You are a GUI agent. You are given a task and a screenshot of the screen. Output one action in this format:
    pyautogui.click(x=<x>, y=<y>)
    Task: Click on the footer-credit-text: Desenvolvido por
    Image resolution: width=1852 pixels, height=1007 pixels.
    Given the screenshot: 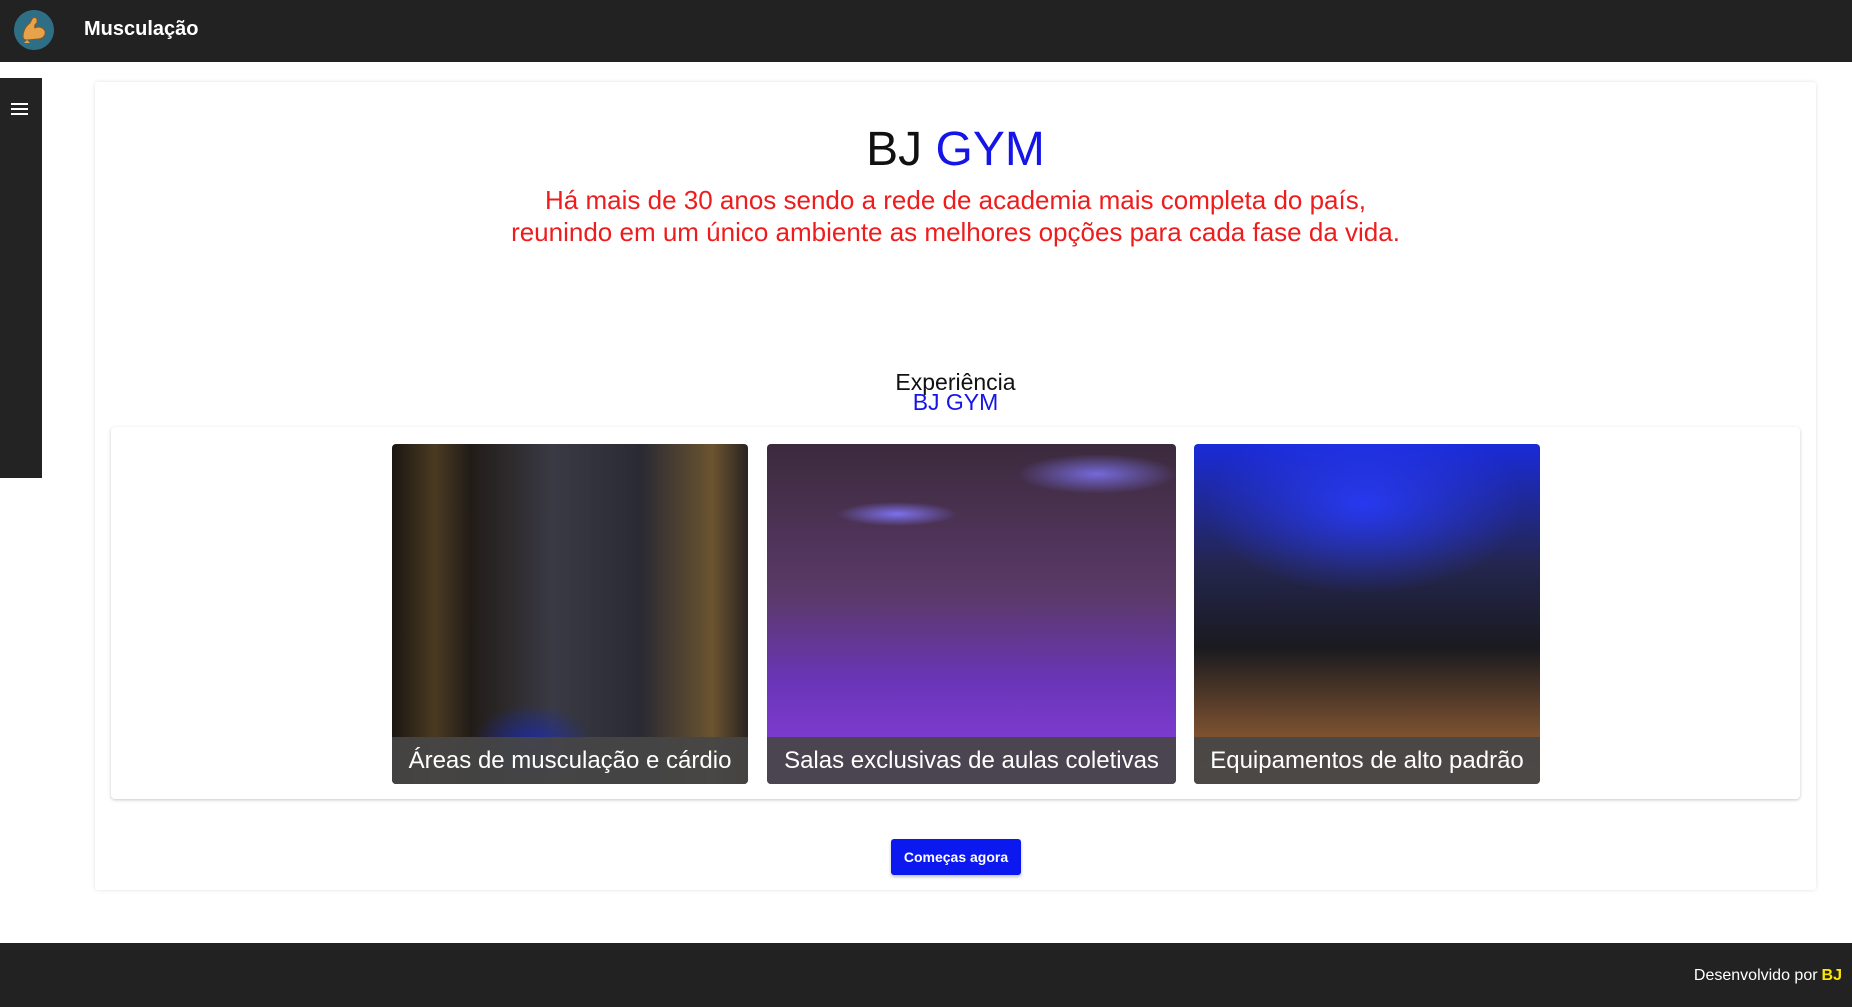 What is the action you would take?
    pyautogui.click(x=1755, y=975)
    